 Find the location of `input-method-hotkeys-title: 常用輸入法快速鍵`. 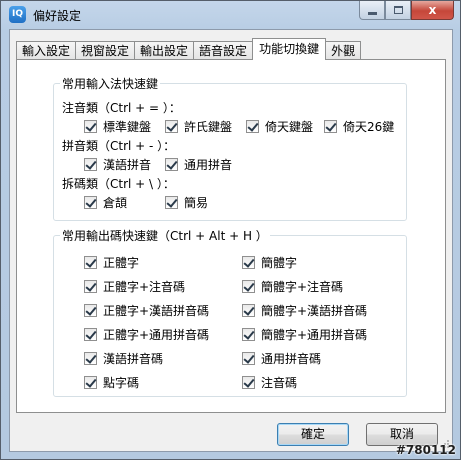

input-method-hotkeys-title: 常用輸入法快速鍵 is located at coordinates (110, 83).